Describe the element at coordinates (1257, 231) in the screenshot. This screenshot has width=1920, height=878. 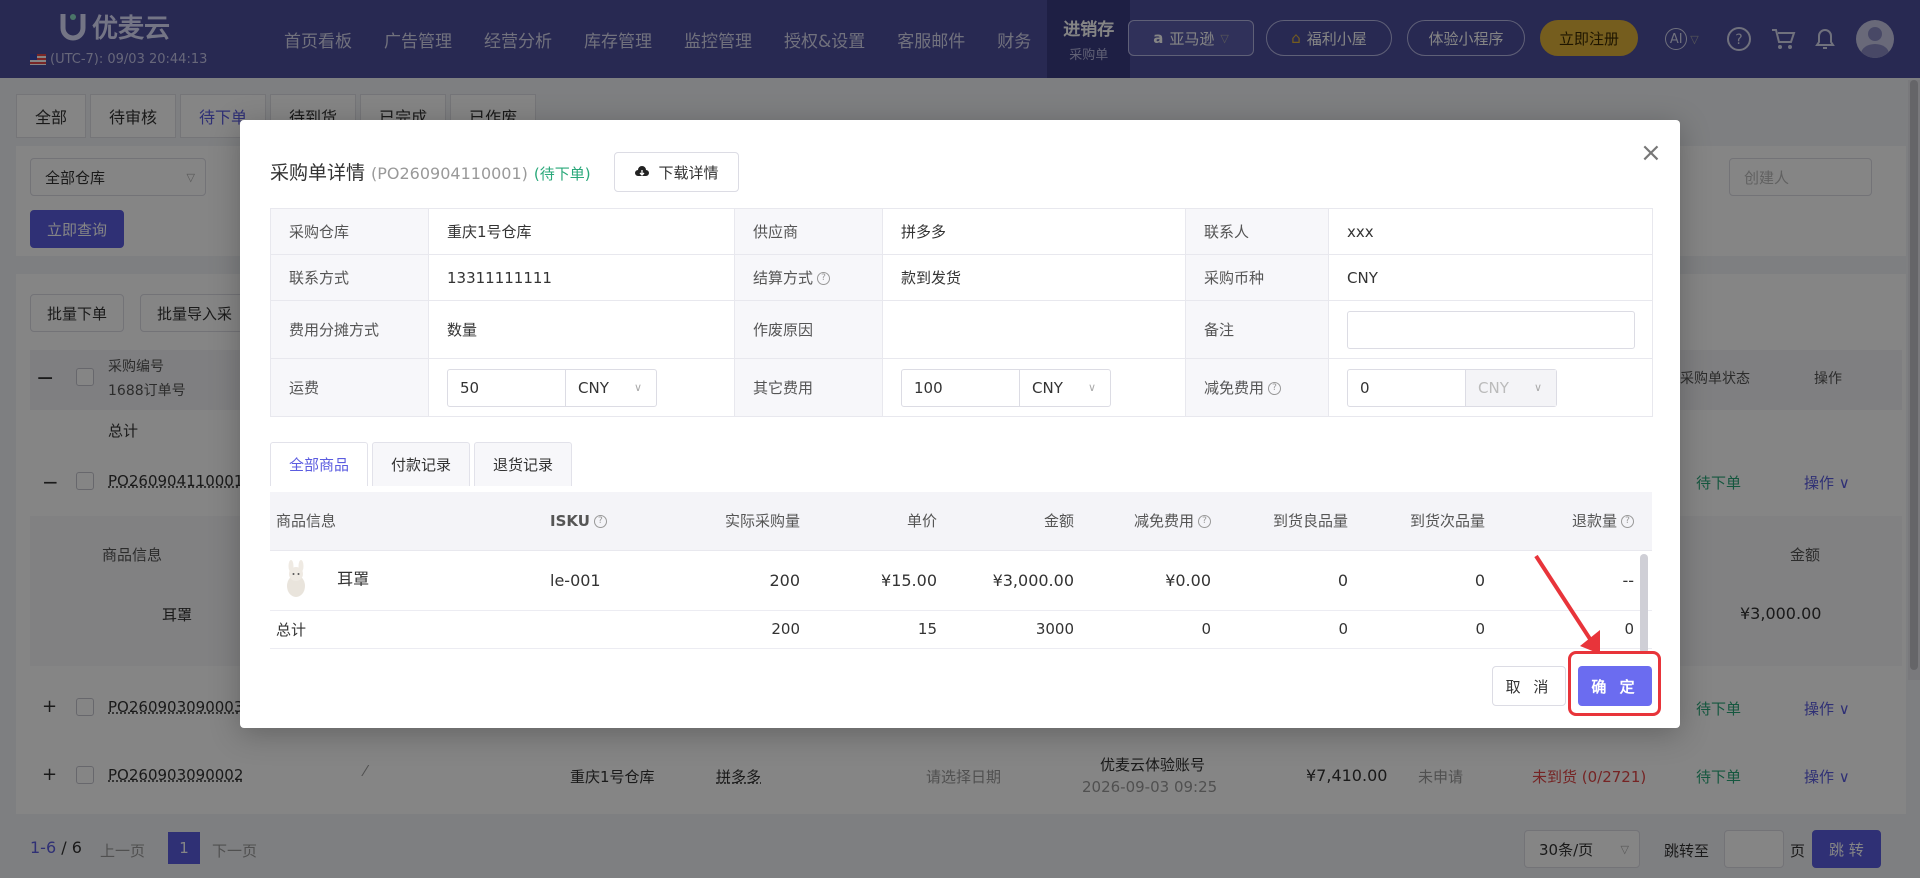
I see `contact-label: 联系人` at that location.